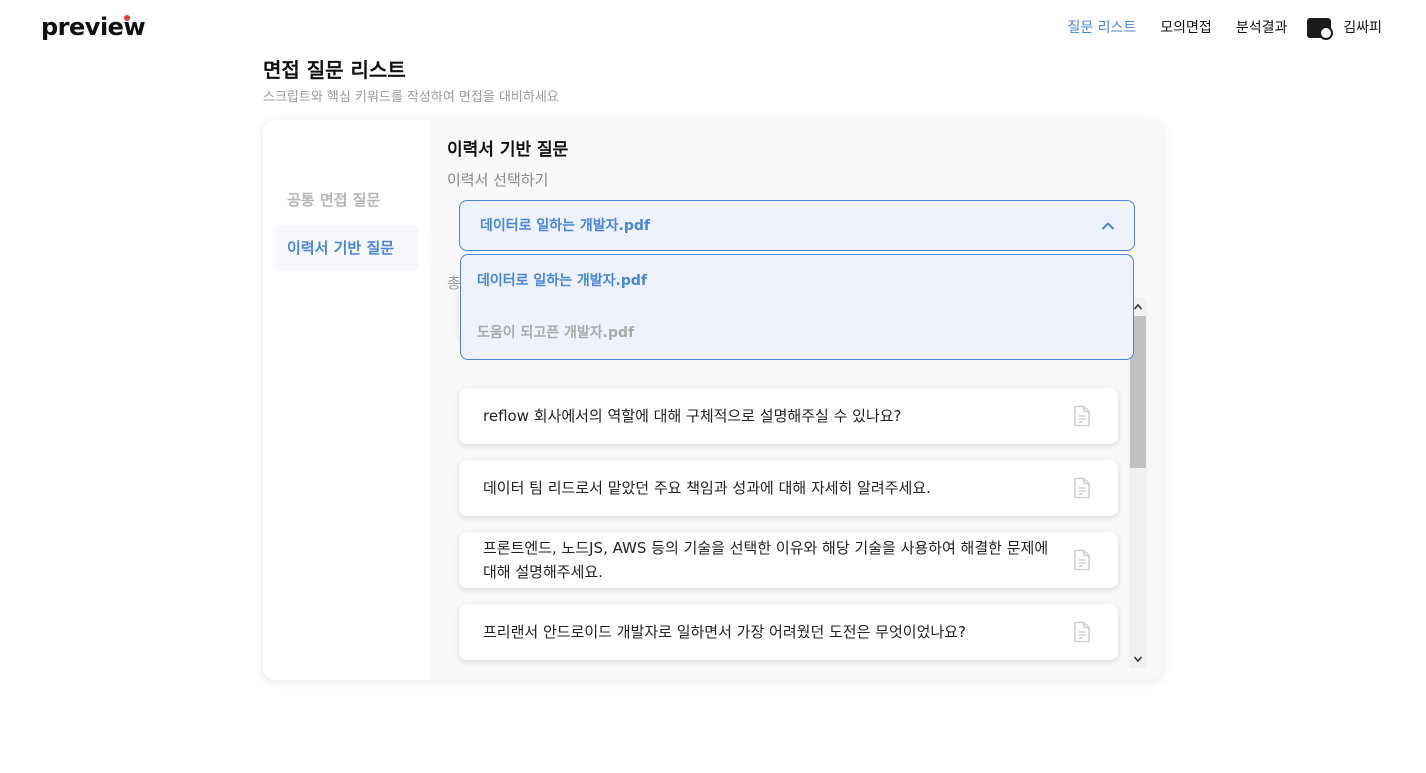  What do you see at coordinates (713, 28) in the screenshot?
I see `top-navigation-bar: preview 질문 리스트 모의면접 분석결과 김싸피` at bounding box center [713, 28].